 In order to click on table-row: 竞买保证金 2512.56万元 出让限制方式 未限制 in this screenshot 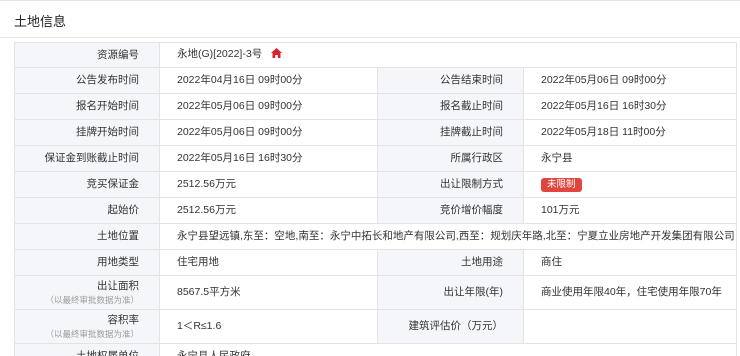, I will do `click(376, 184)`.